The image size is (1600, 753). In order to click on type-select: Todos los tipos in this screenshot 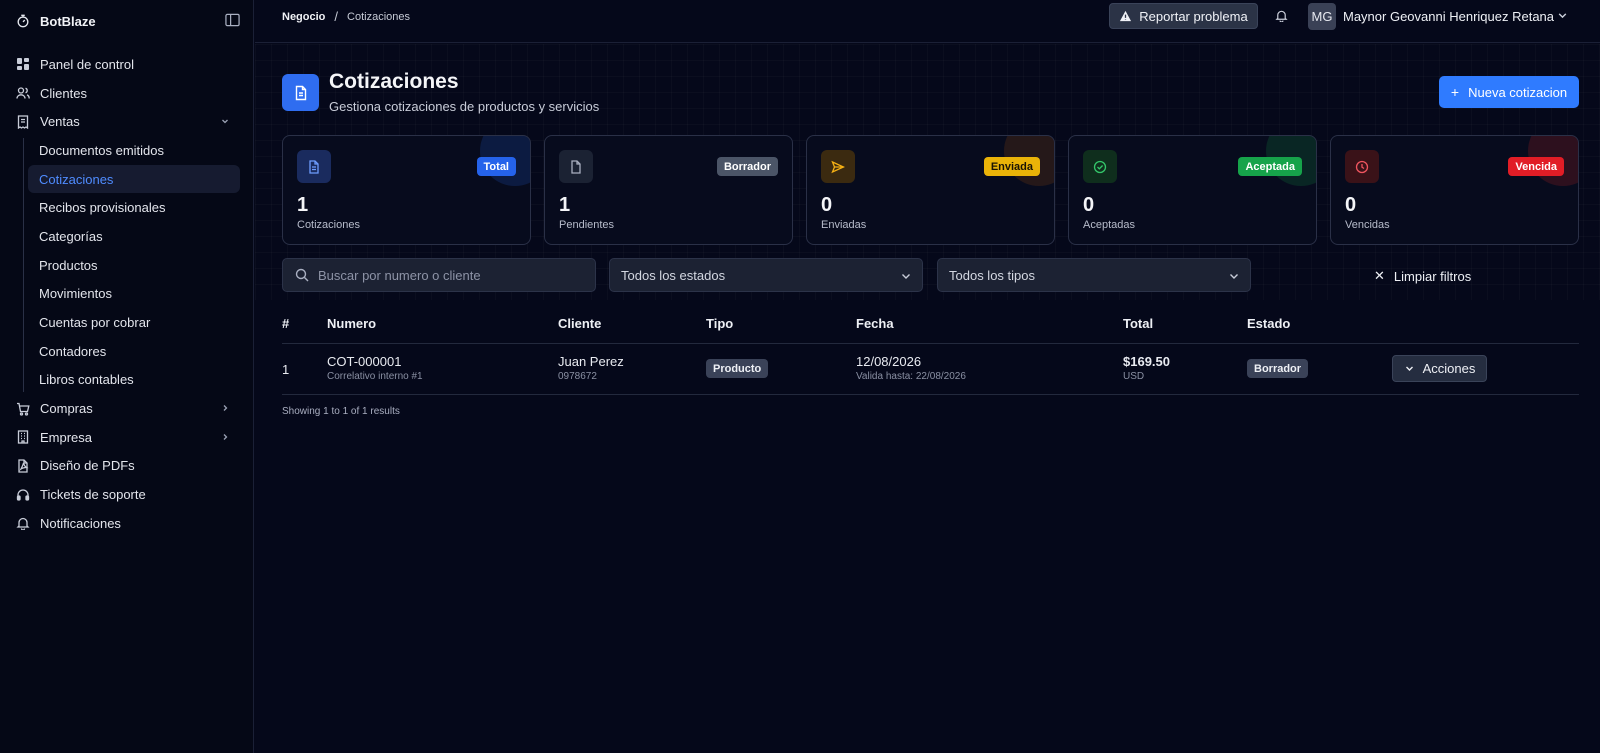, I will do `click(1094, 275)`.